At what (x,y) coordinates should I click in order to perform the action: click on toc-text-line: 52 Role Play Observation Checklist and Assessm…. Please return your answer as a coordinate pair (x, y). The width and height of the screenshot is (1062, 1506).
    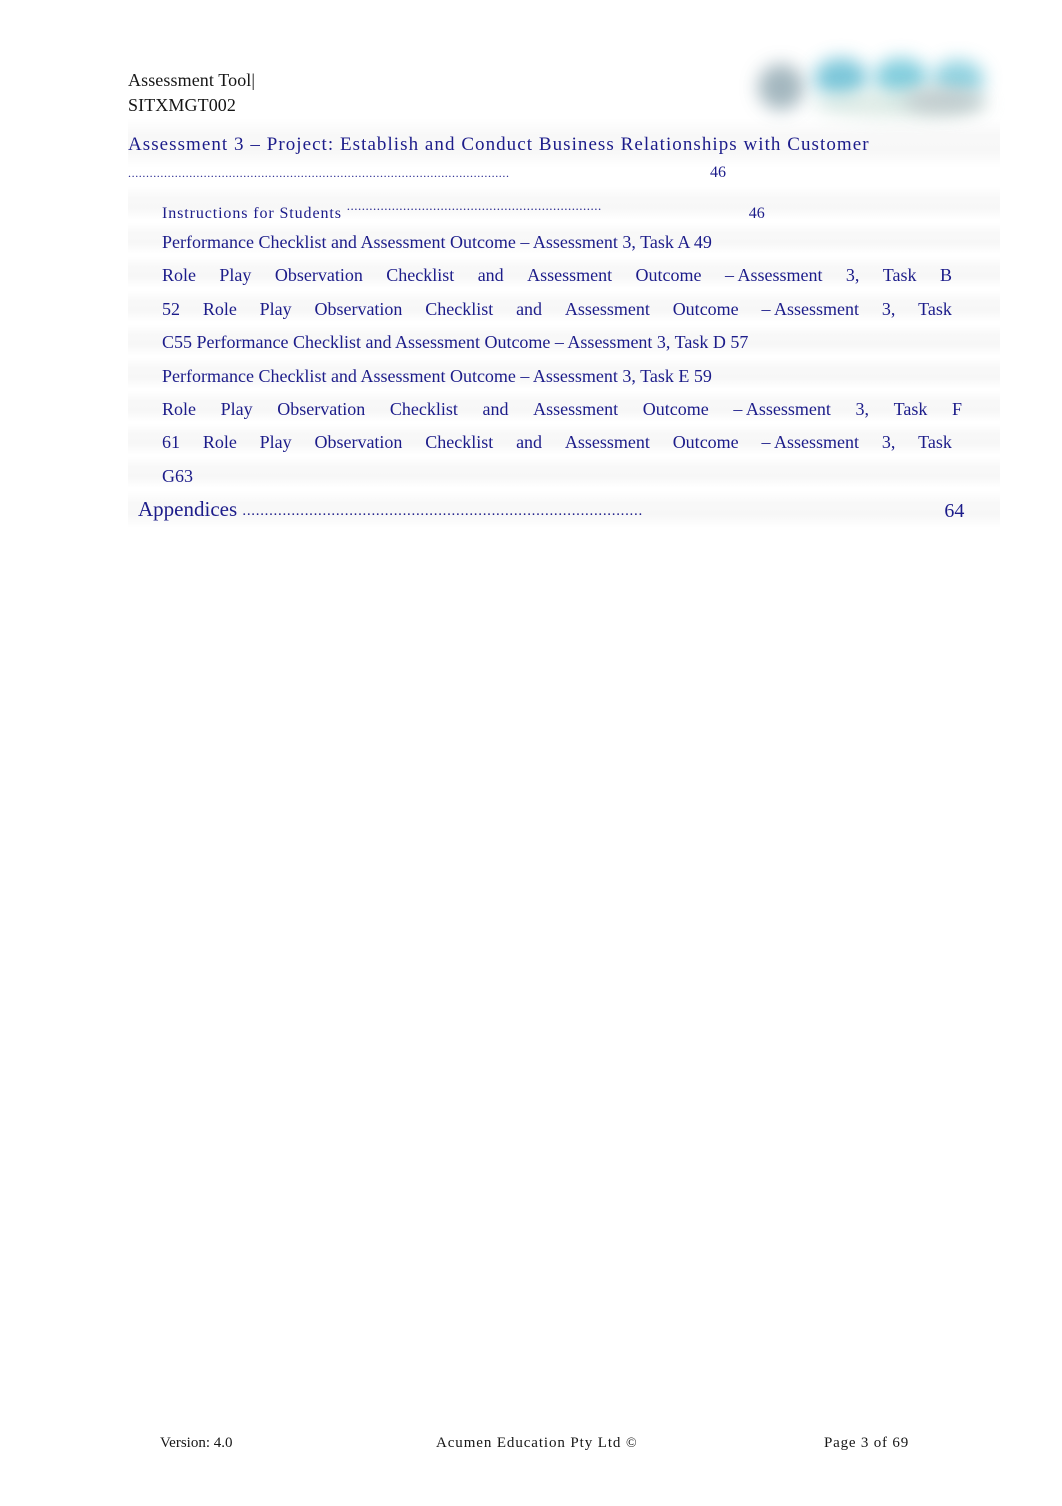
    Looking at the image, I should click on (557, 309).